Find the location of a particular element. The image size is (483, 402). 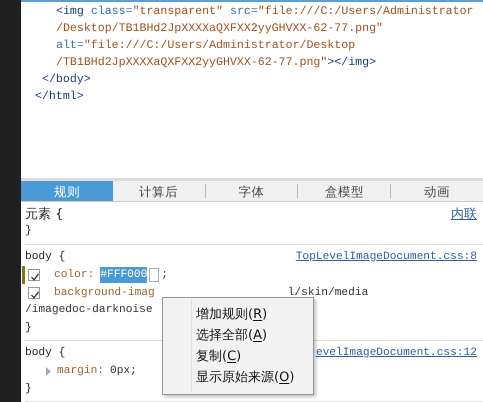

source-link: 内联 is located at coordinates (464, 214).